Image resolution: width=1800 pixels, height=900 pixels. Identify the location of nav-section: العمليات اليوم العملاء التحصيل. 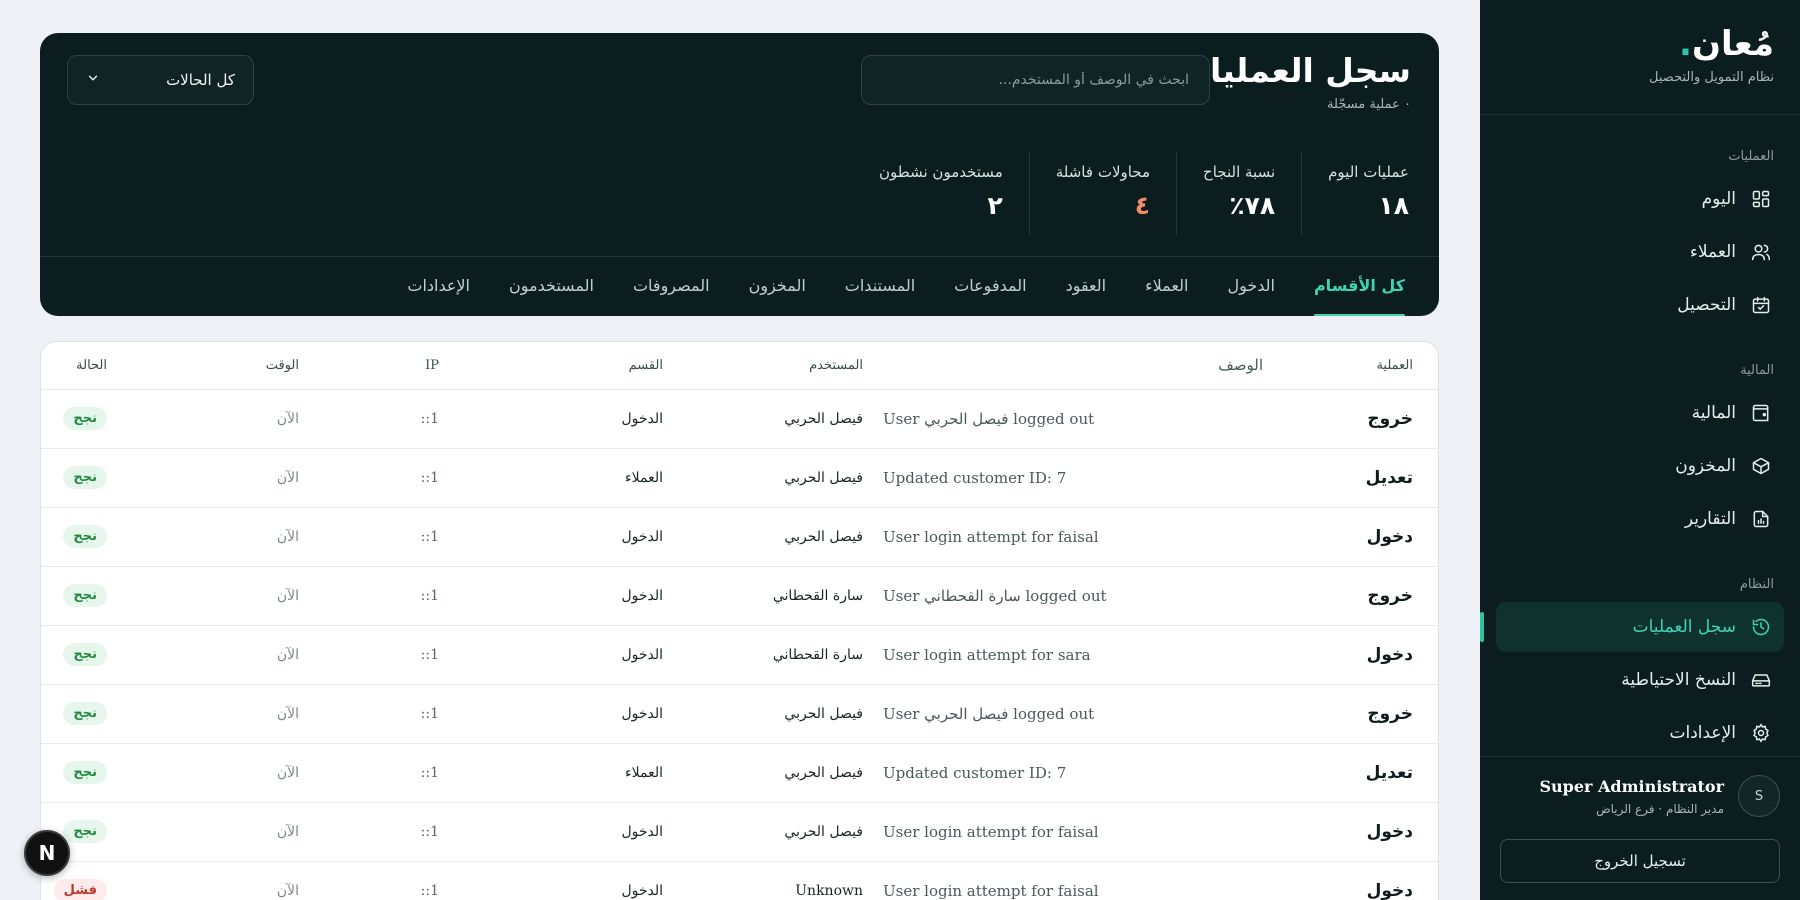
(1640, 222).